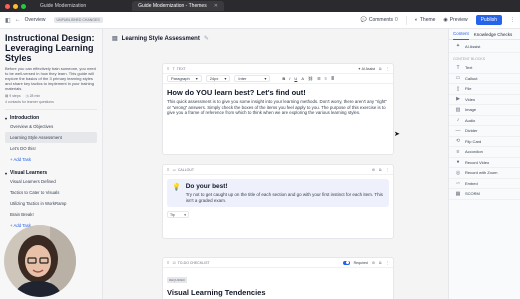 This screenshot has width=520, height=299. I want to click on minimize-window-button, so click(15, 6).